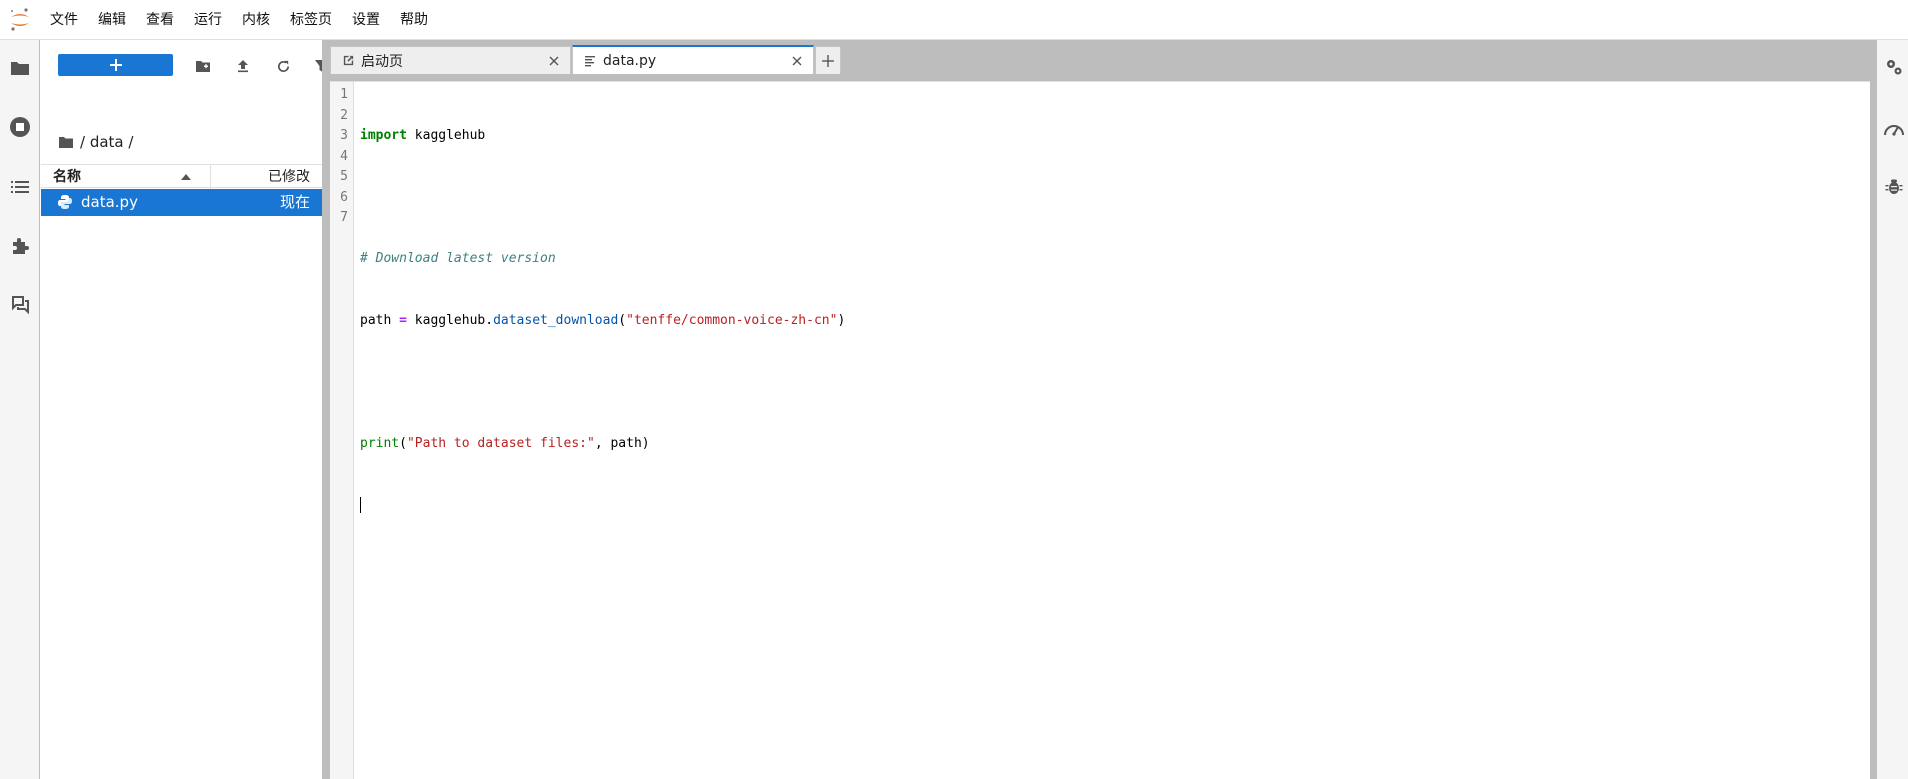  What do you see at coordinates (1894, 129) in the screenshot?
I see `resource-gauge-icon` at bounding box center [1894, 129].